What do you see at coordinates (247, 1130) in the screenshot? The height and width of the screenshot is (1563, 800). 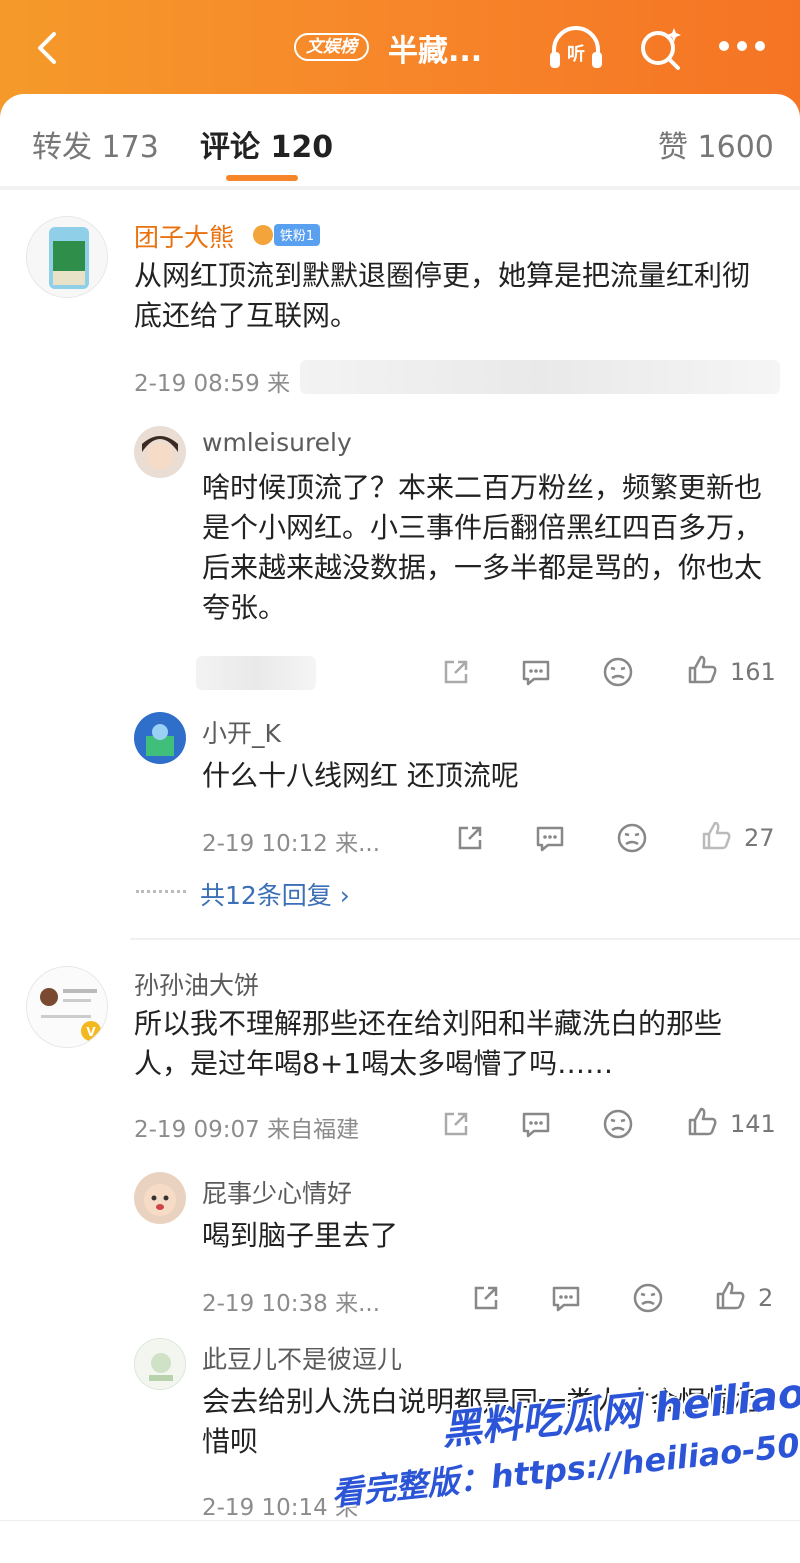 I see `comment-meta: 2-19 09:07 来自福建` at bounding box center [247, 1130].